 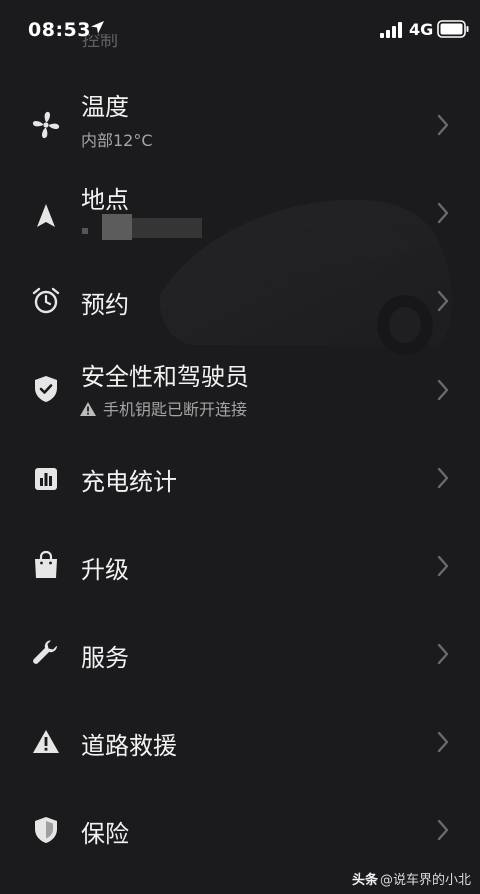 I want to click on redacted-address, so click(x=147, y=229).